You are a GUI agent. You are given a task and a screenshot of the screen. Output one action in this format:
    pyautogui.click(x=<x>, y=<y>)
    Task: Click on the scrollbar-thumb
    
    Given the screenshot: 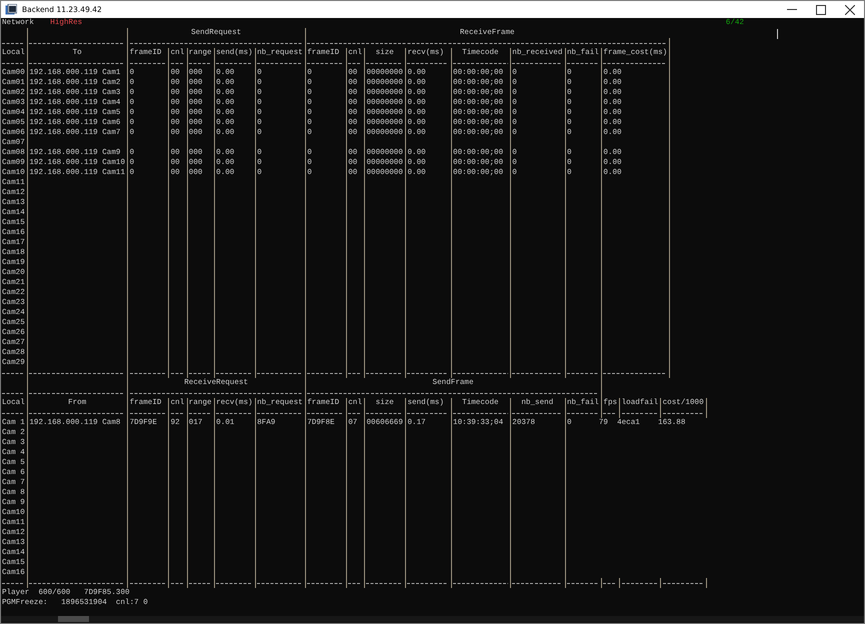 What is the action you would take?
    pyautogui.click(x=73, y=619)
    